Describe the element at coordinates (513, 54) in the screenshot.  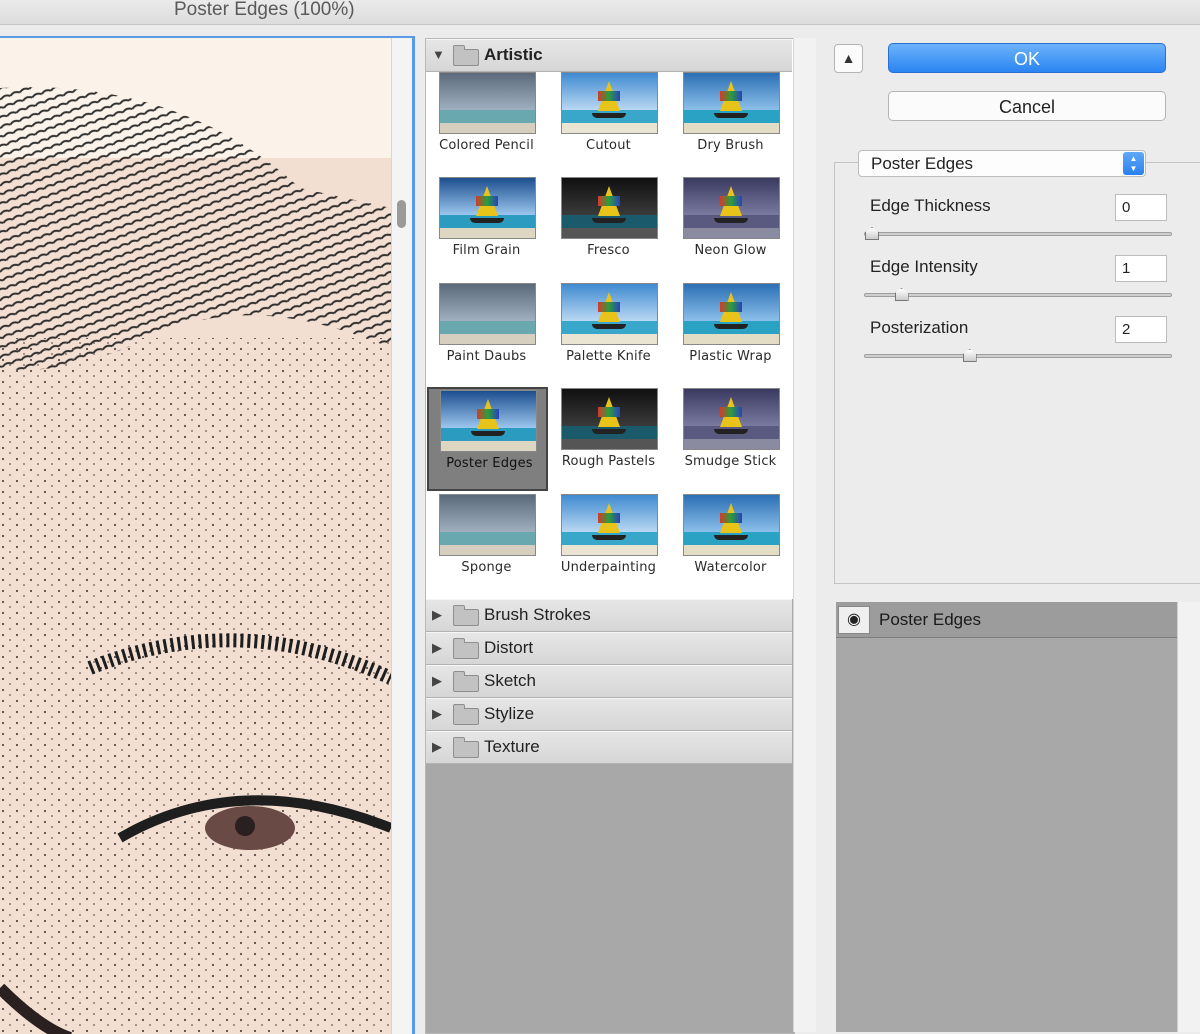
I see `category-label: Artistic` at that location.